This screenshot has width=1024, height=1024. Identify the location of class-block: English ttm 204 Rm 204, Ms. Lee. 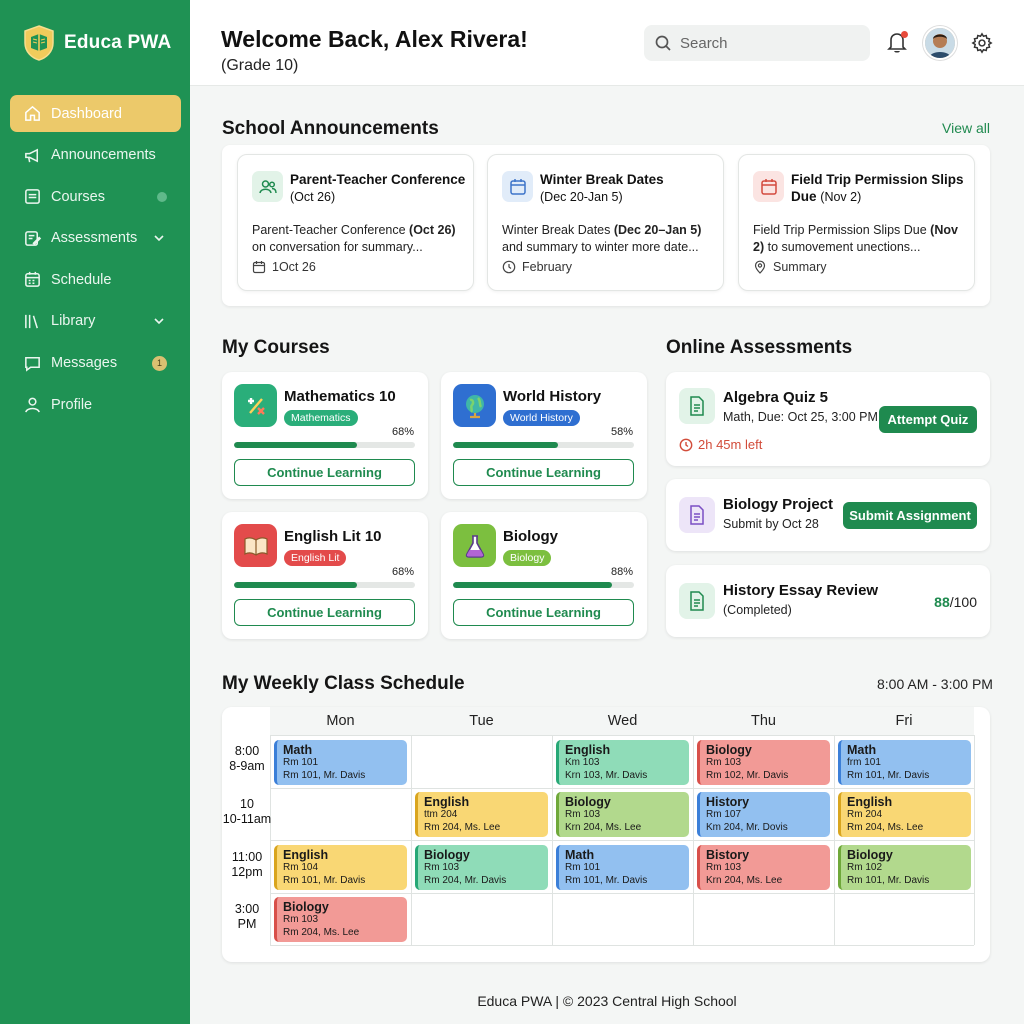
(481, 814).